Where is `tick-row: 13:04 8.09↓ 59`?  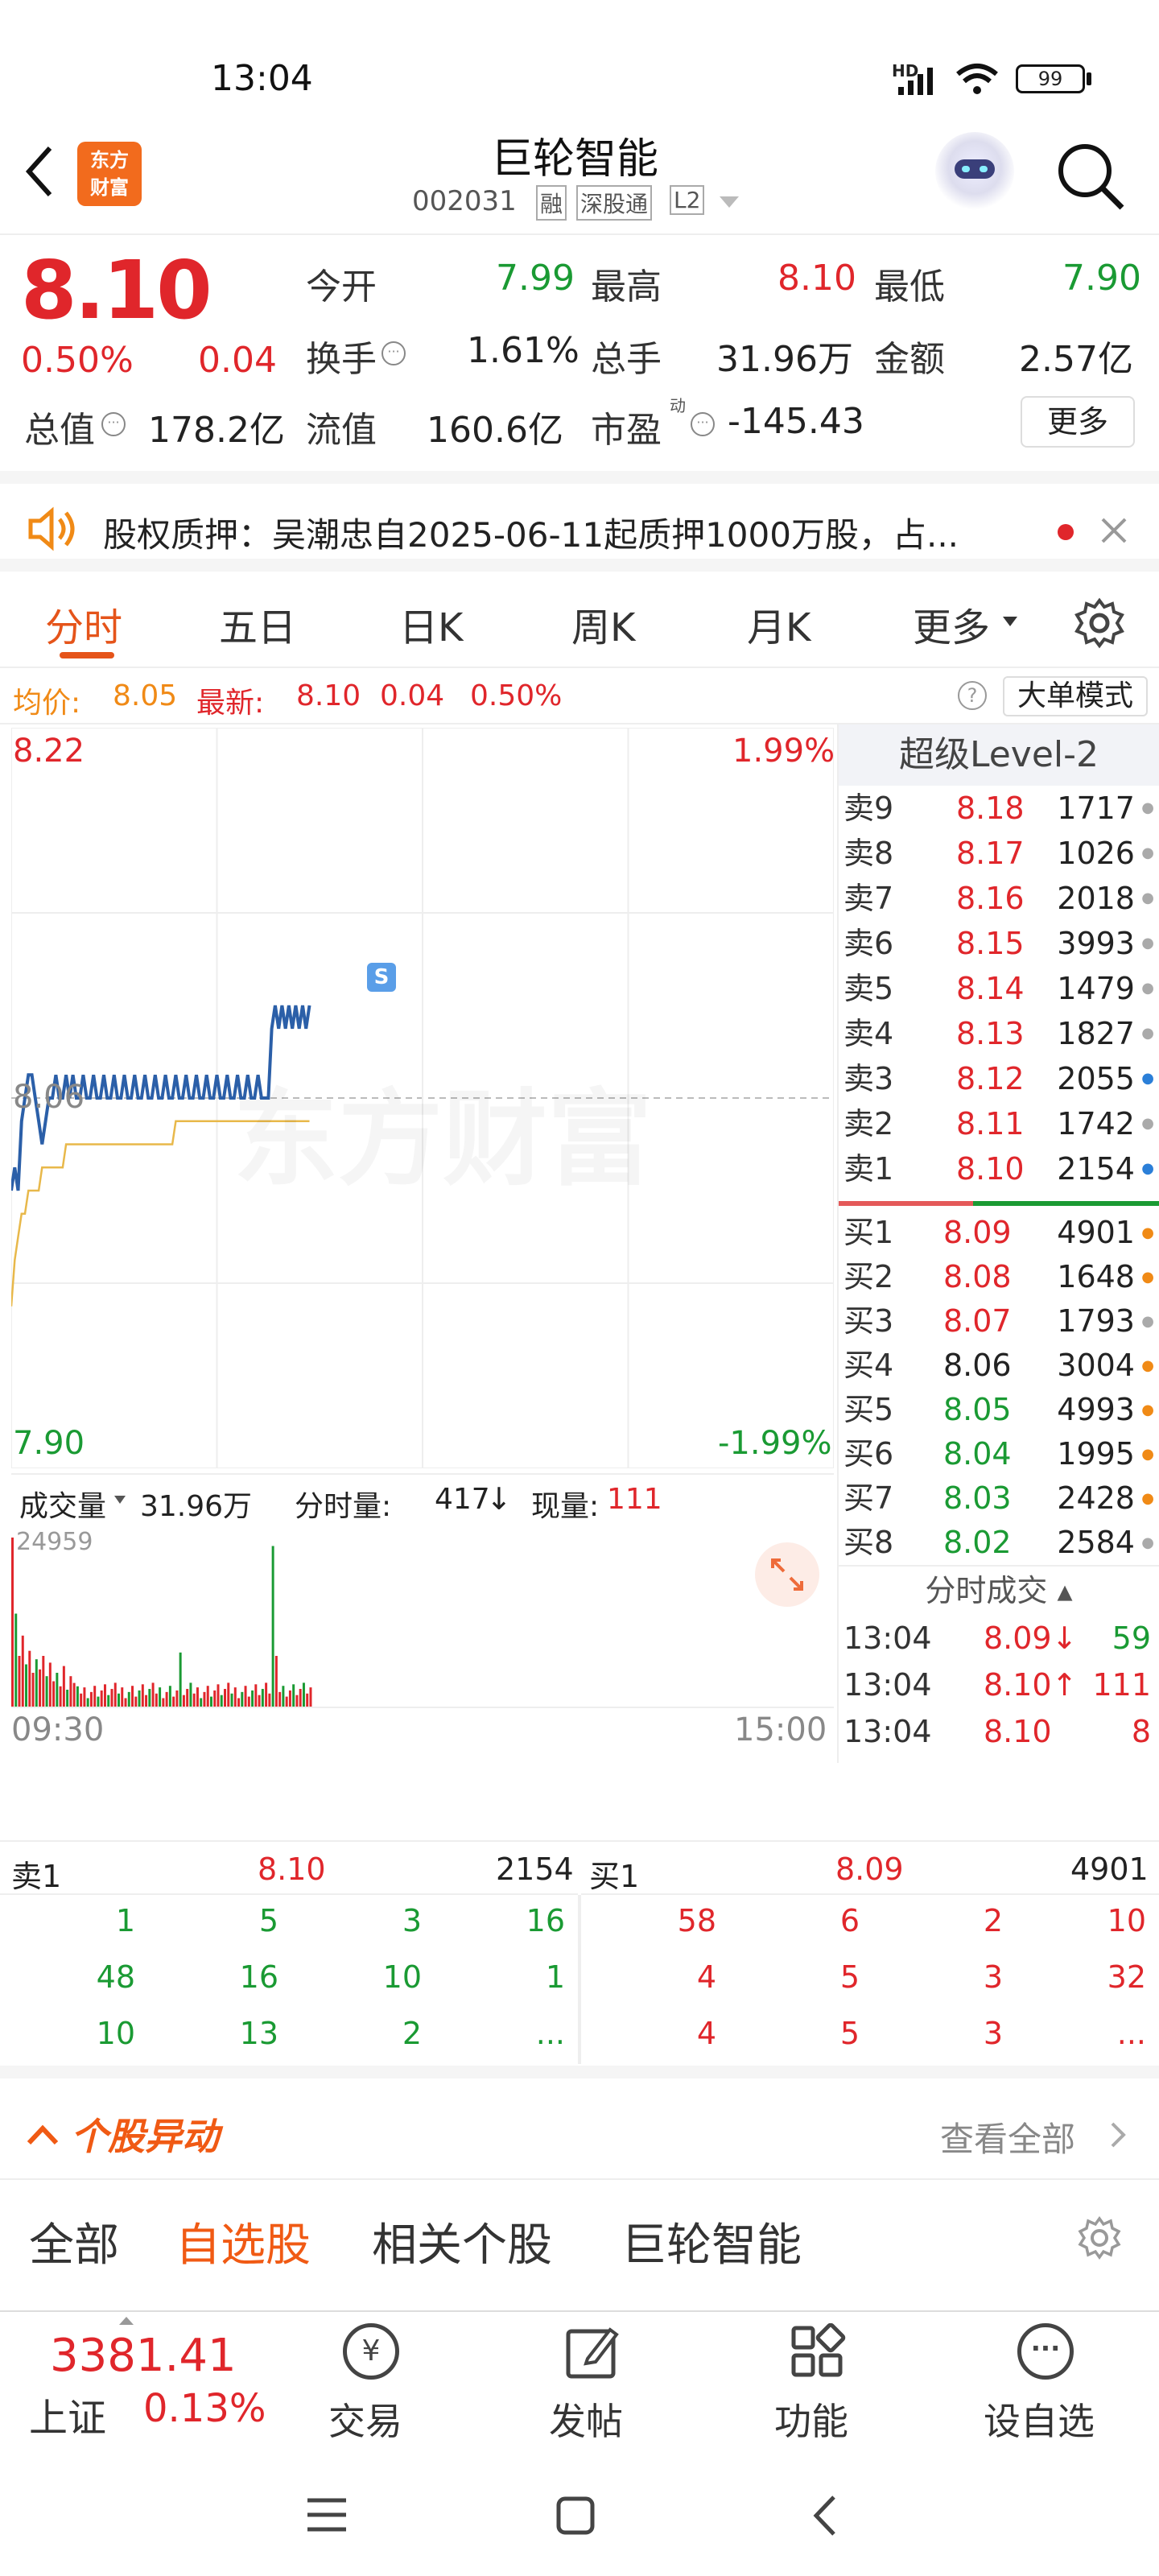 tick-row: 13:04 8.09↓ 59 is located at coordinates (999, 1638).